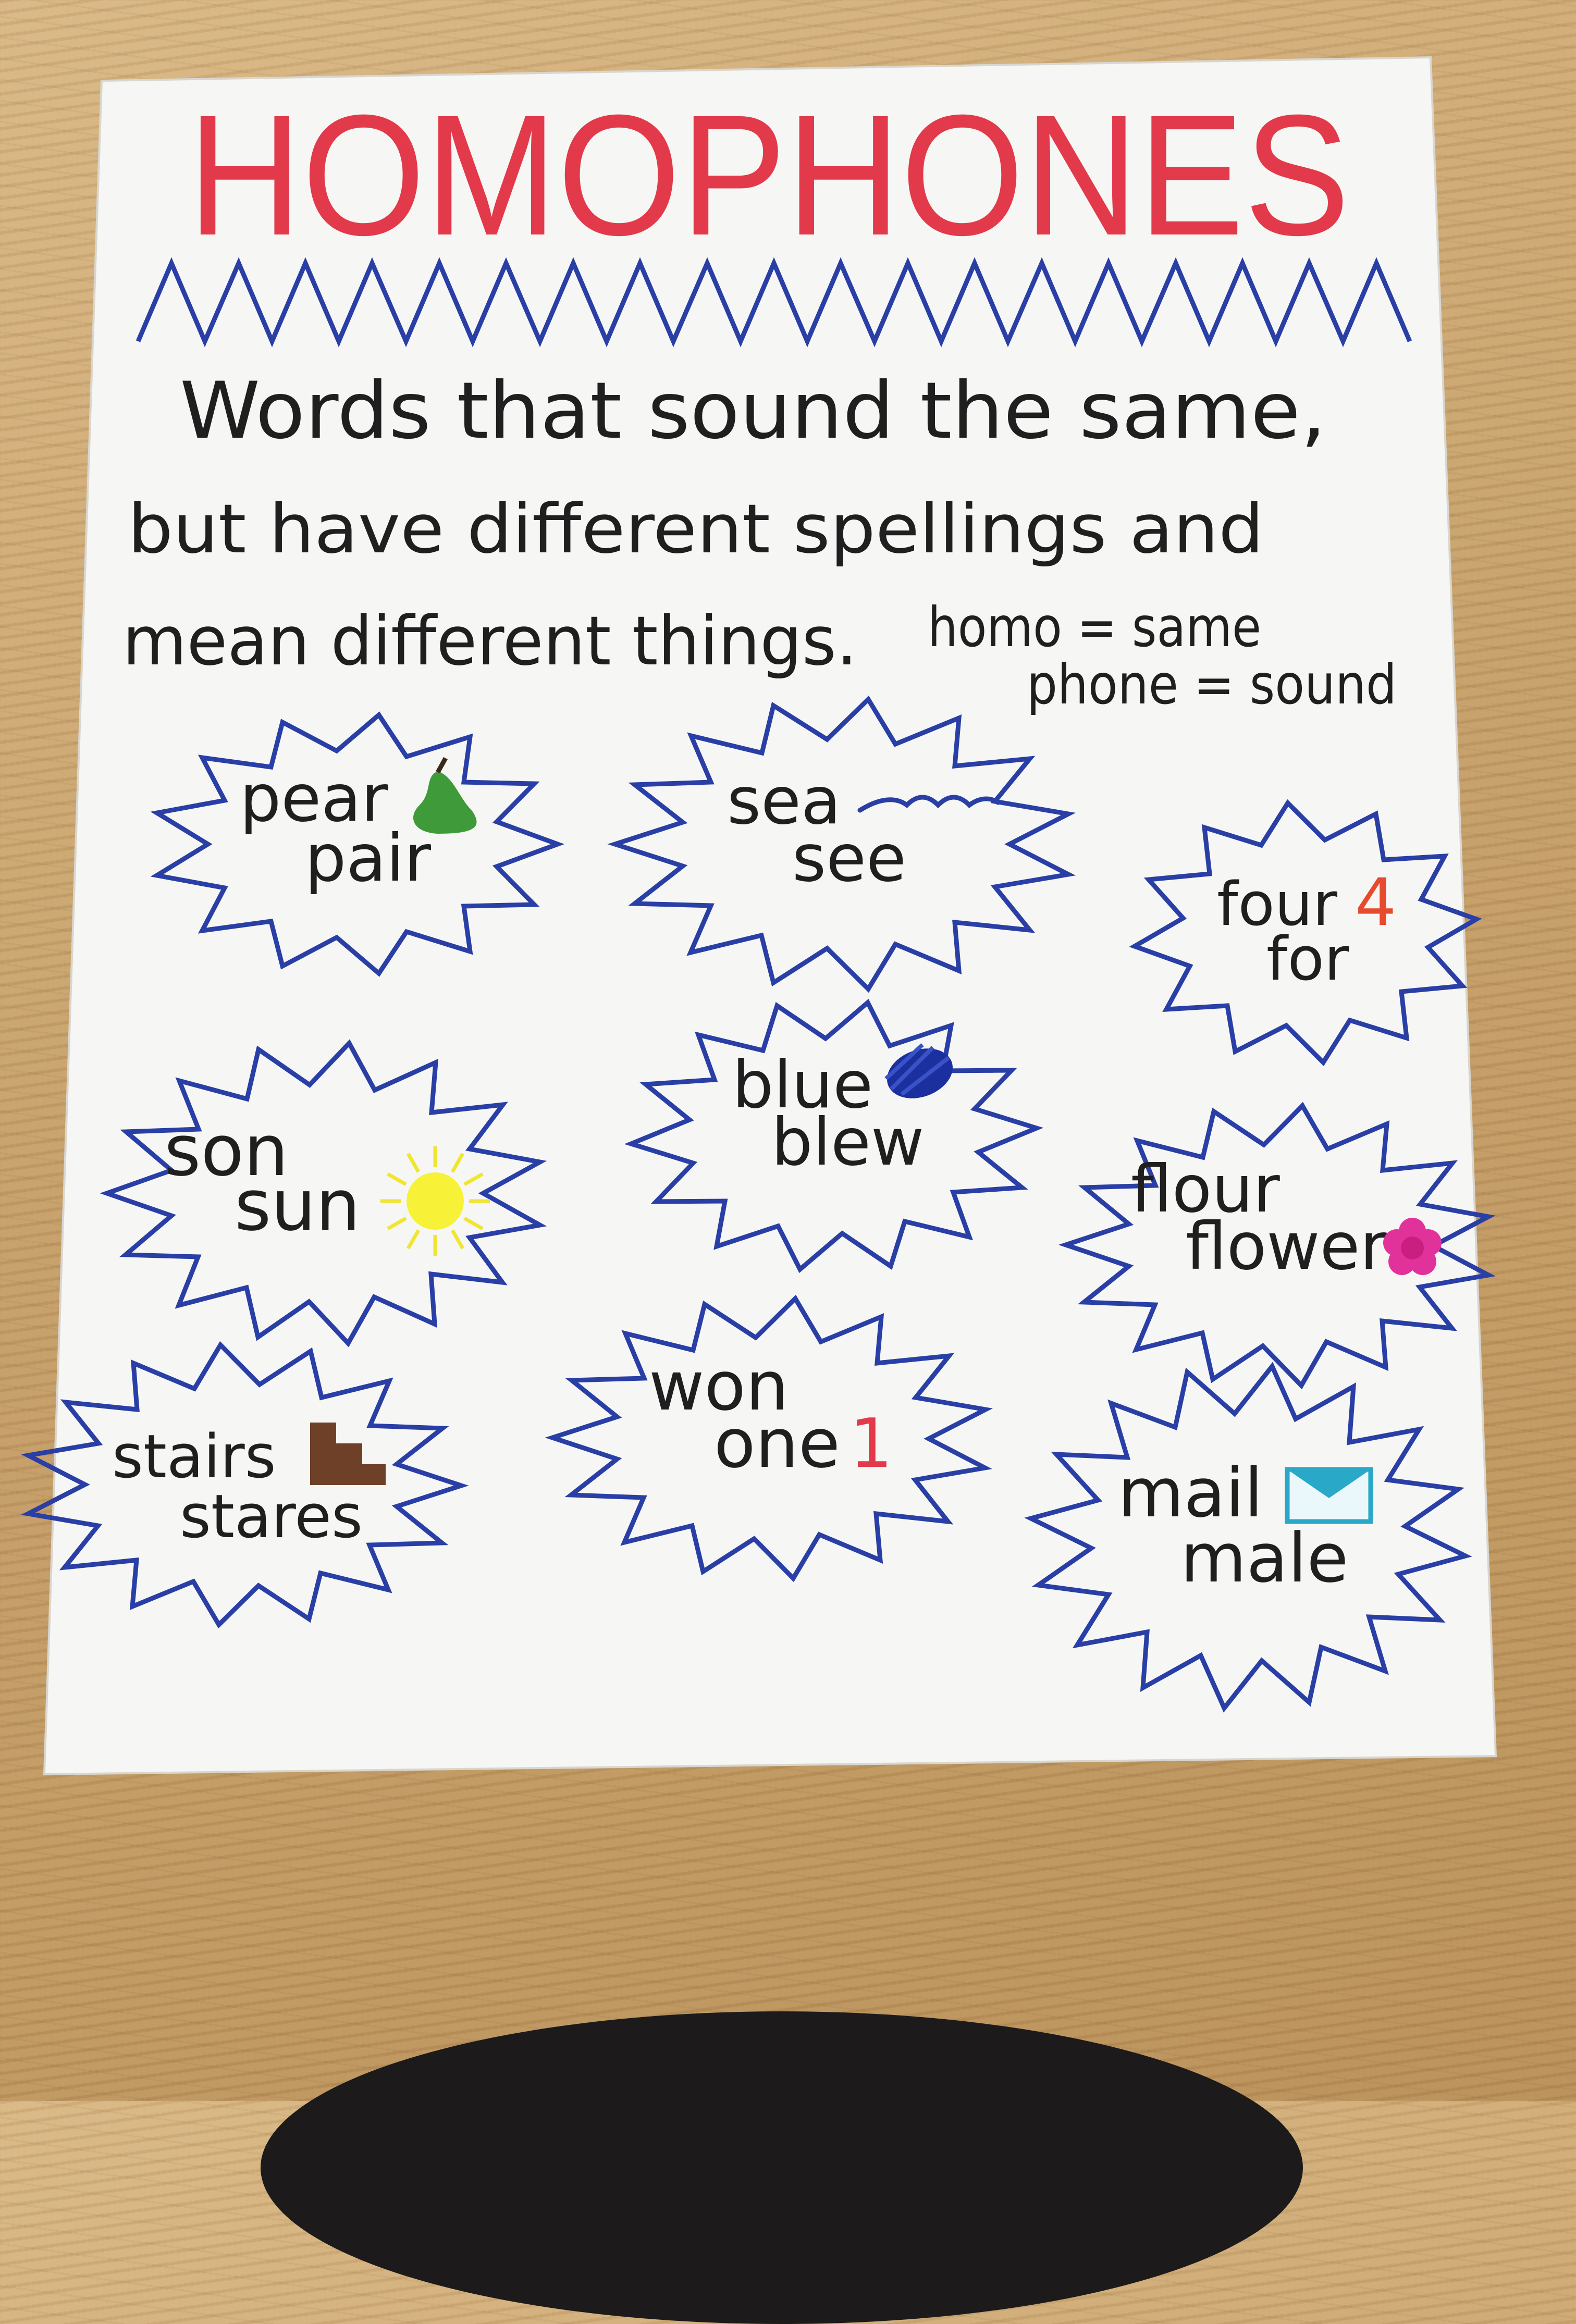 The height and width of the screenshot is (2324, 1576). Describe the element at coordinates (753, 411) in the screenshot. I see `definition-line-1: Words that sound the same,` at that location.